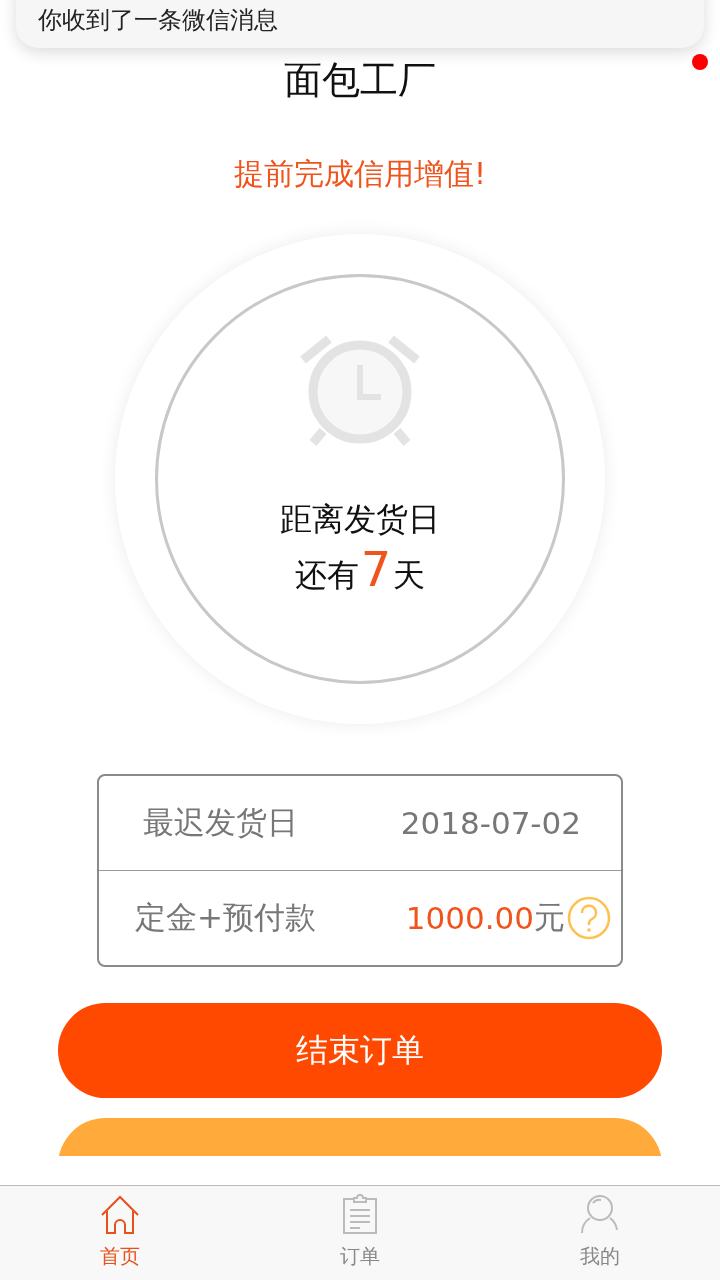  Describe the element at coordinates (549, 917) in the screenshot. I see `amount-unit: 元` at that location.